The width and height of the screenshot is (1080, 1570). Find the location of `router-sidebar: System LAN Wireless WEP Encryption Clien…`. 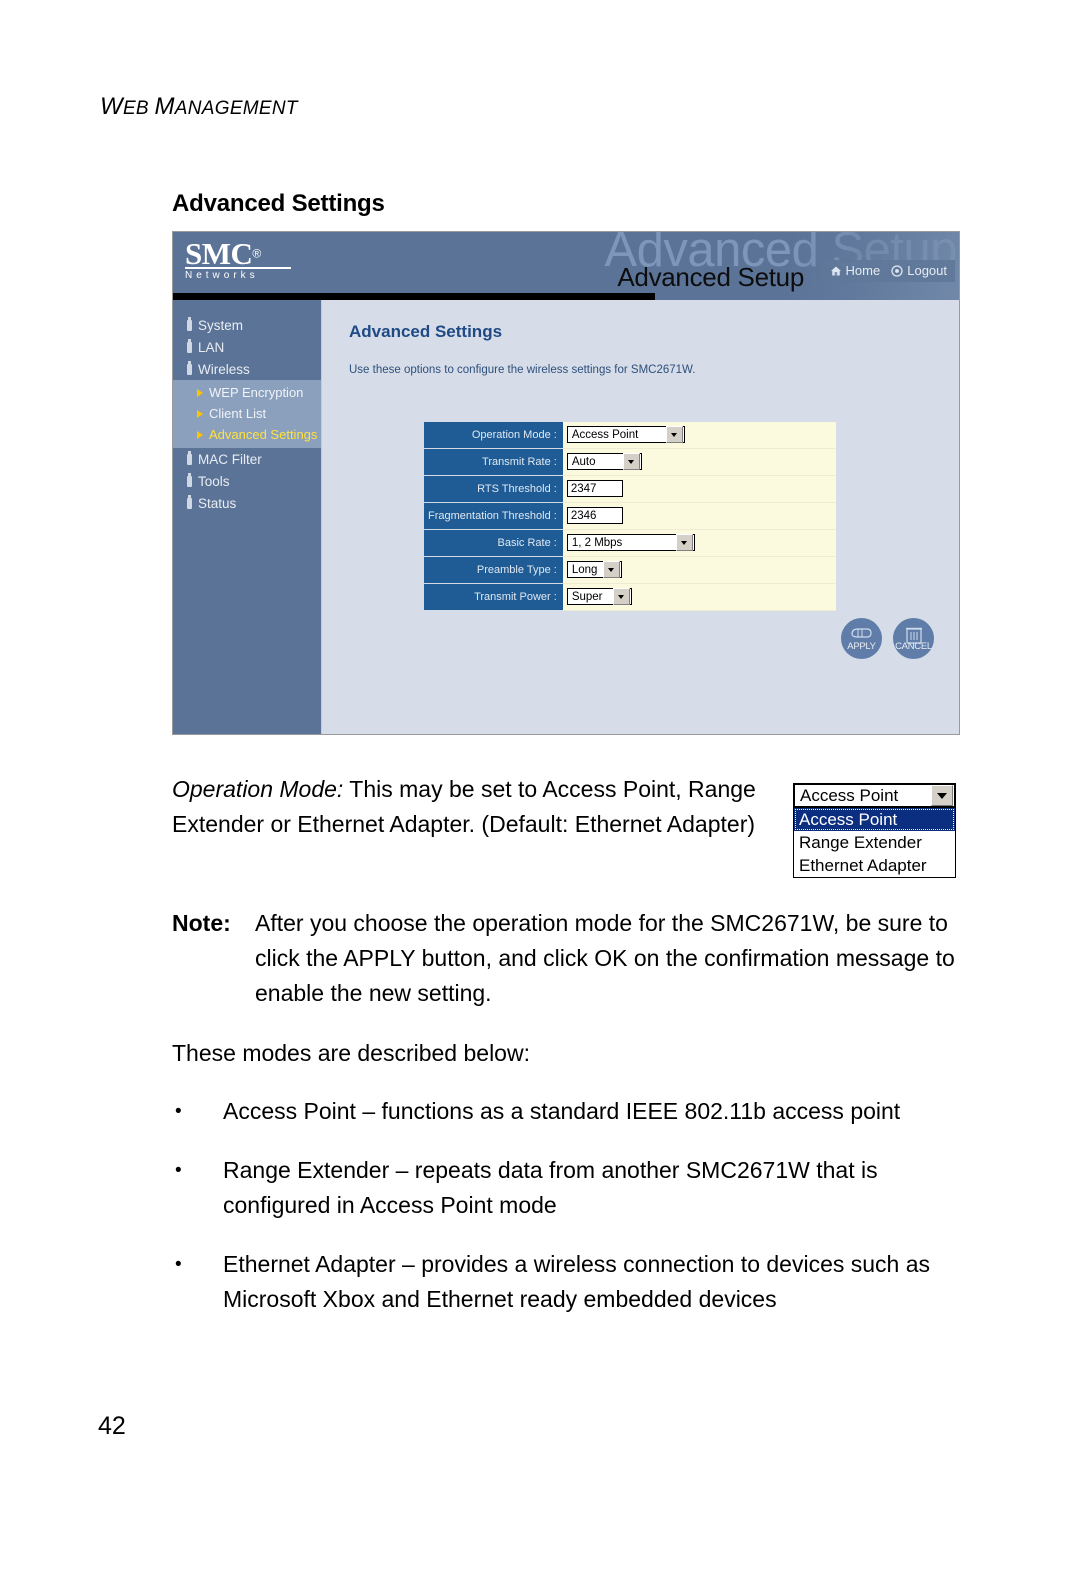

router-sidebar: System LAN Wireless WEP Encryption Clien… is located at coordinates (247, 517).